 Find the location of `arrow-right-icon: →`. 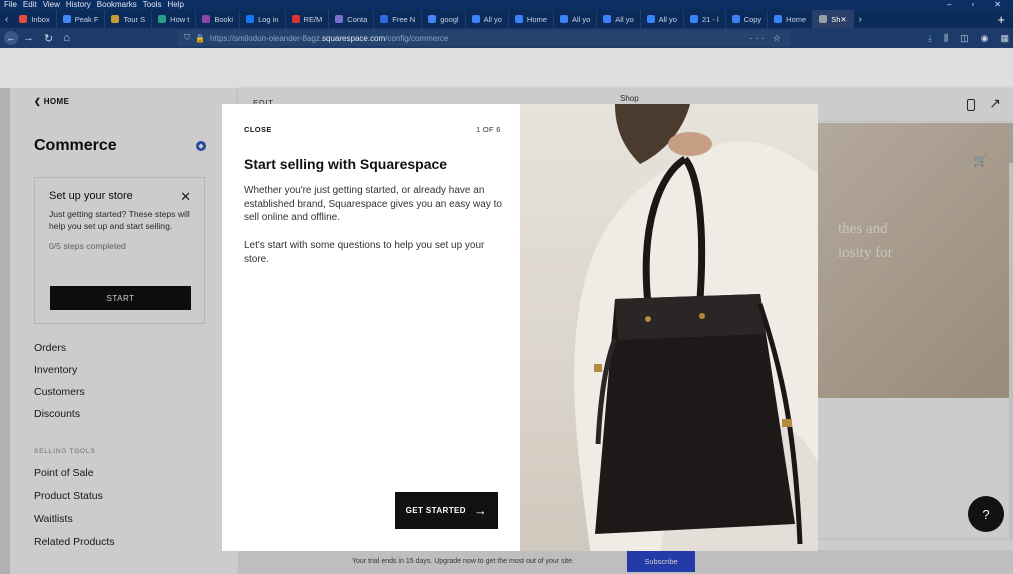

arrow-right-icon: → is located at coordinates (480, 510).